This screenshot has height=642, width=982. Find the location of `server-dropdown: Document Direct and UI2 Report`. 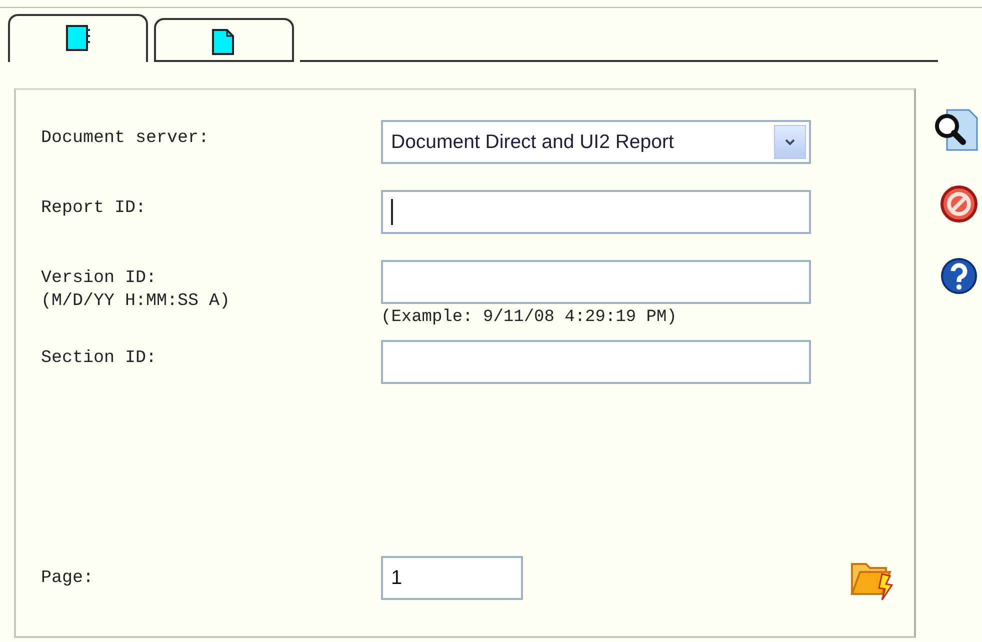

server-dropdown: Document Direct and UI2 Report is located at coordinates (596, 142).